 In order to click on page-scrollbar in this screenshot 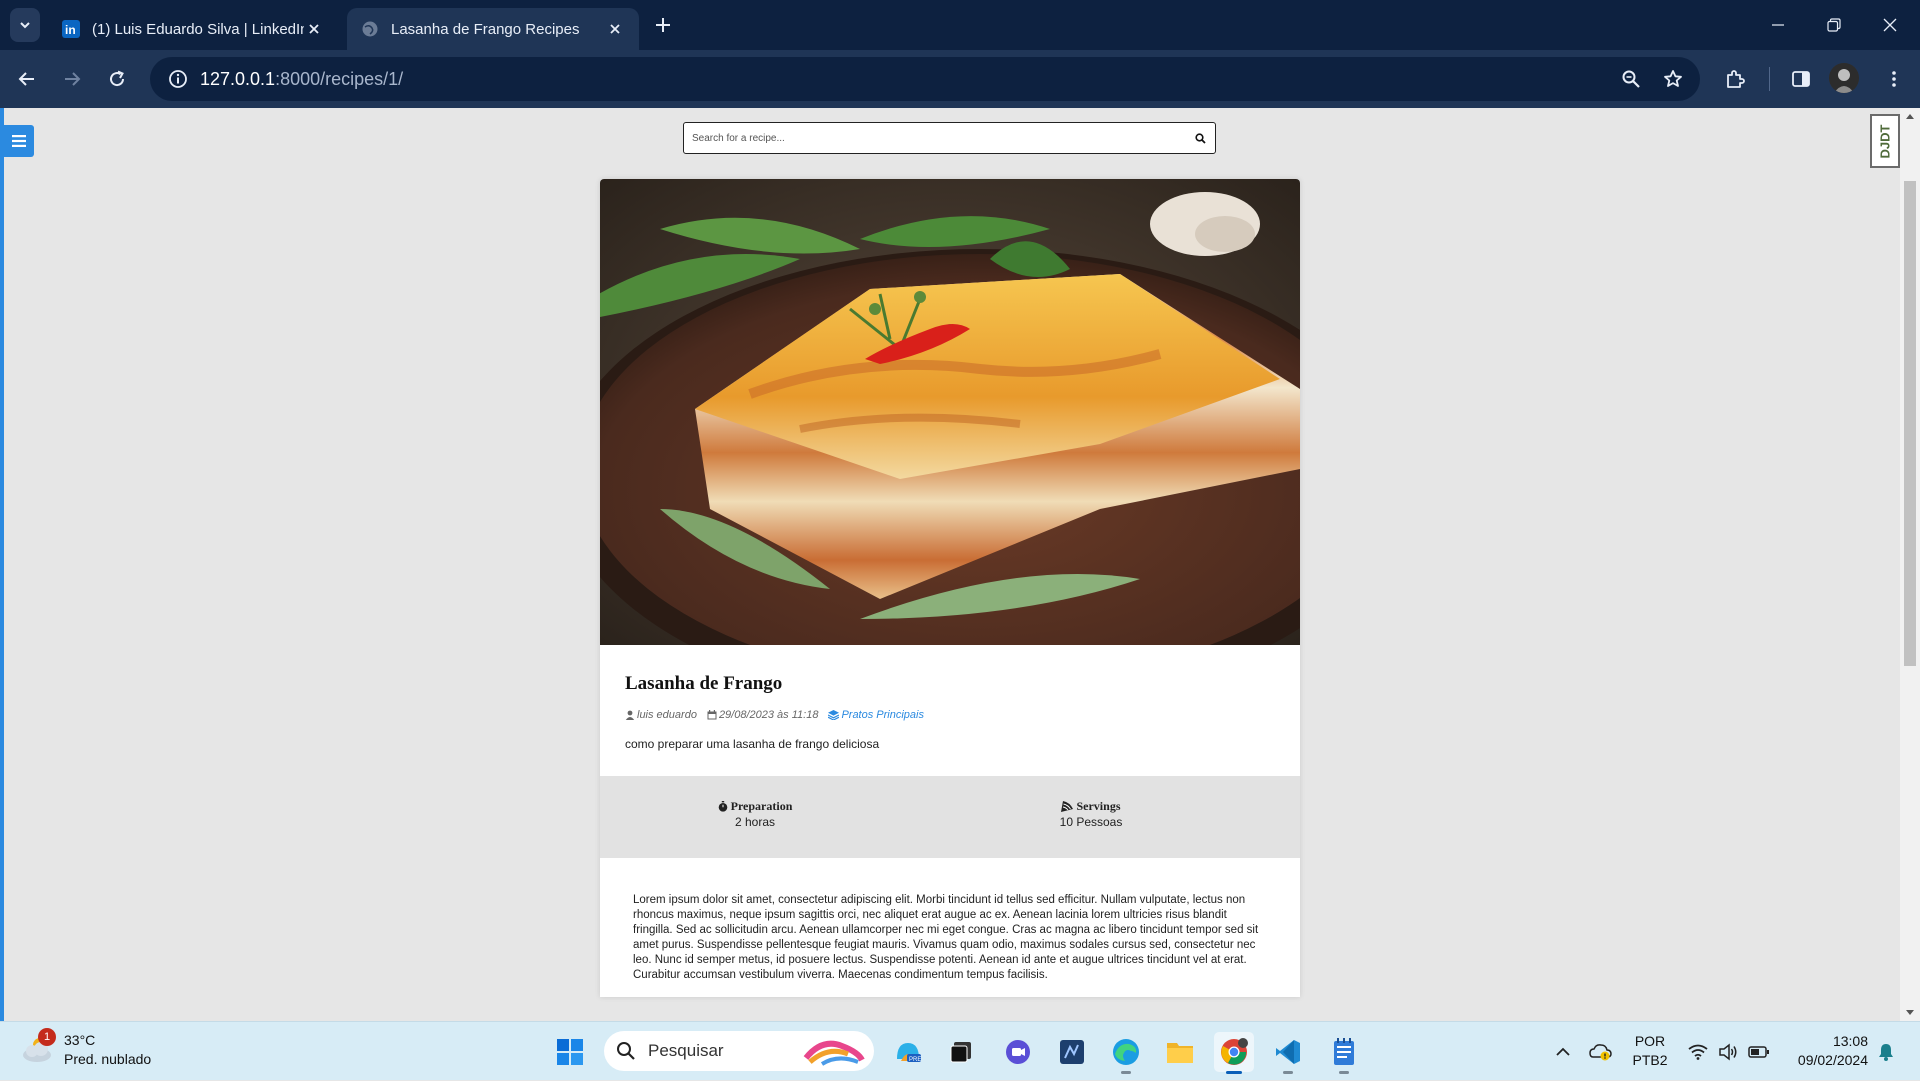, I will do `click(1910, 564)`.